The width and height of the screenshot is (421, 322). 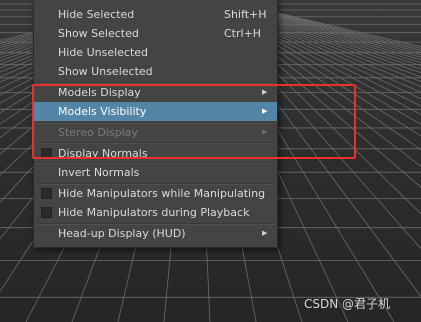 What do you see at coordinates (155, 172) in the screenshot?
I see `menu-item-invert-normals: Invert Normals` at bounding box center [155, 172].